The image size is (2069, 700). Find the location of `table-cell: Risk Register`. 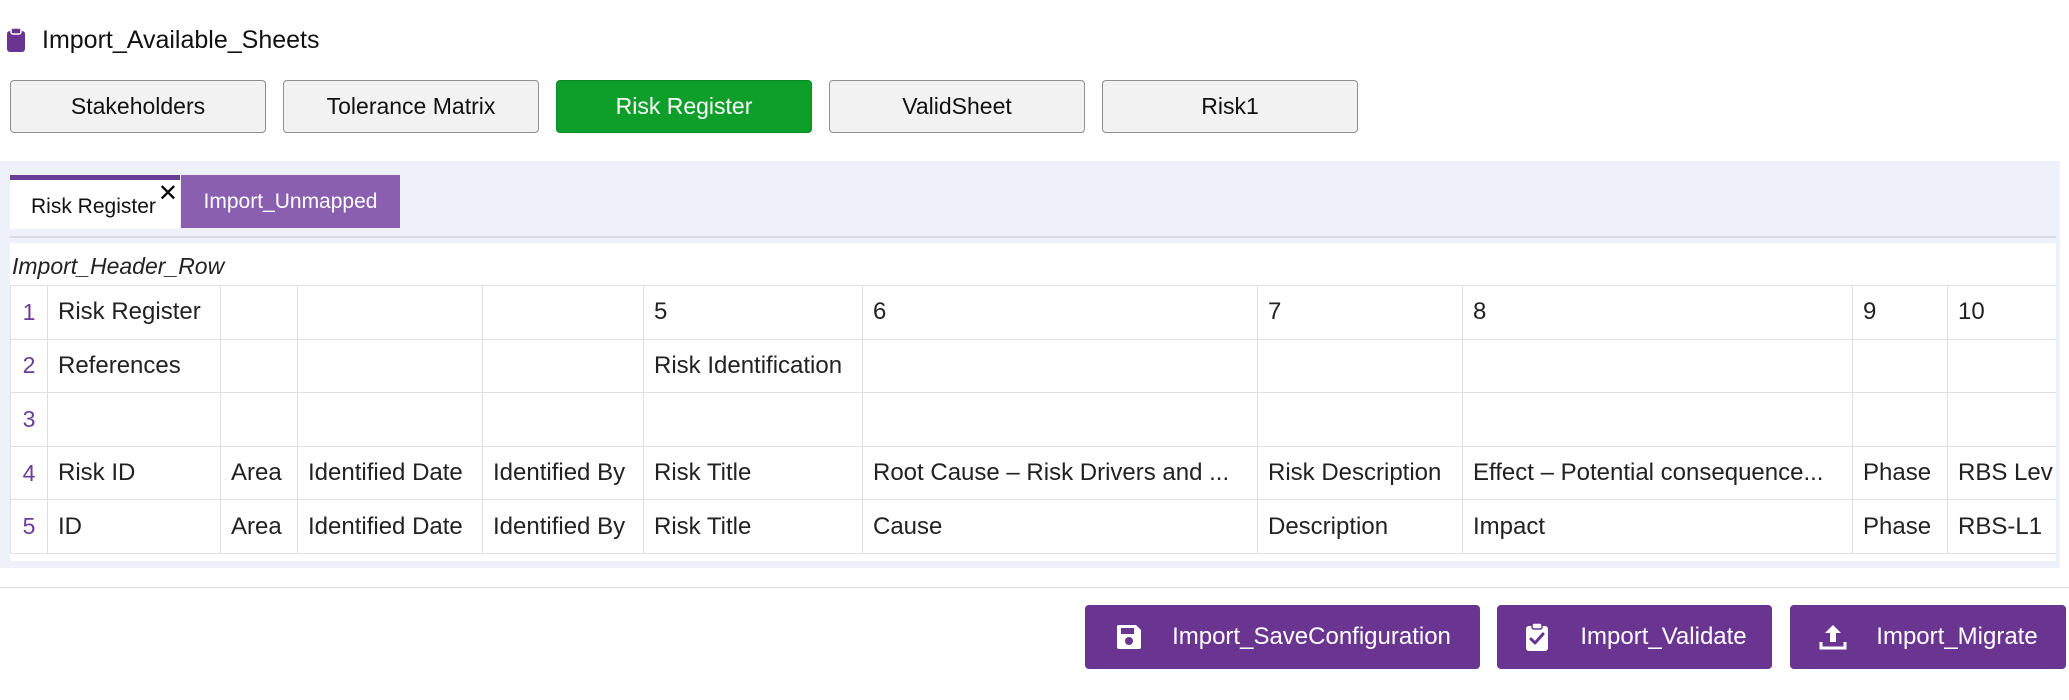

table-cell: Risk Register is located at coordinates (134, 312).